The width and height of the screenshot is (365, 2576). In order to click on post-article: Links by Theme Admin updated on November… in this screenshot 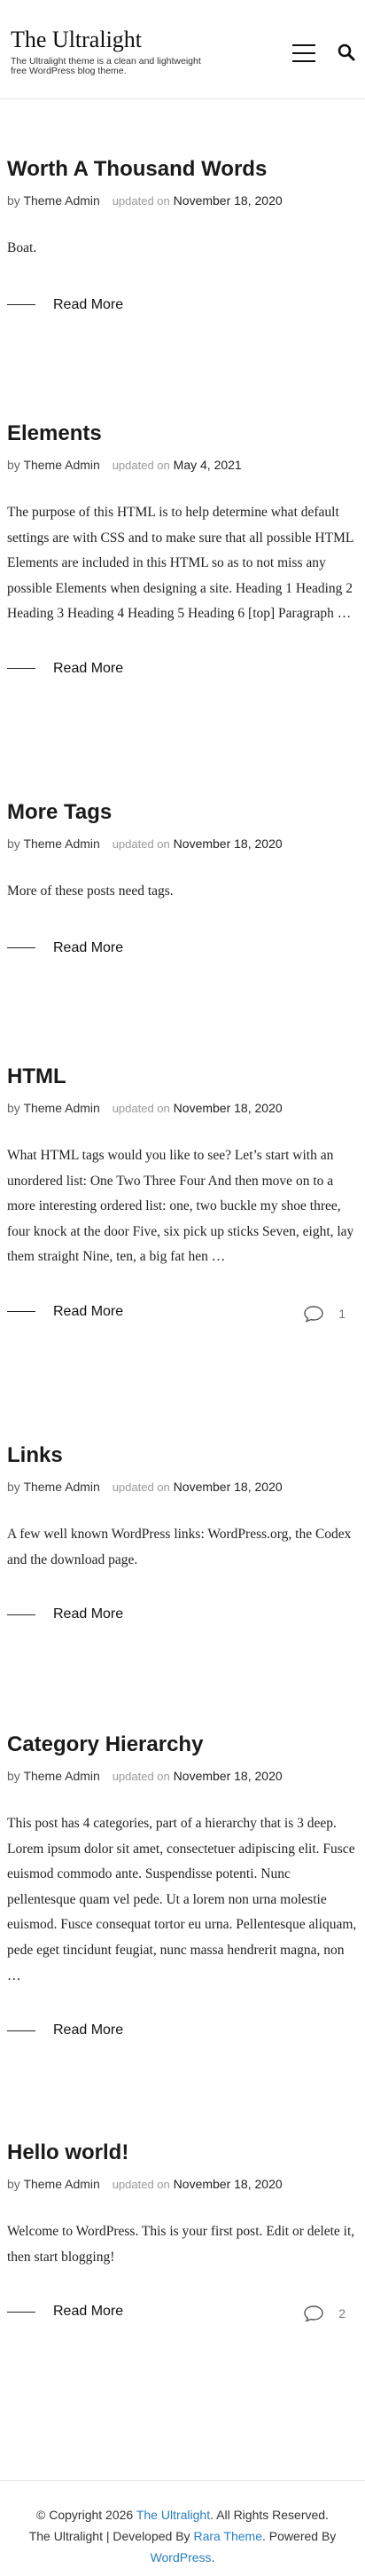, I will do `click(182, 1535)`.